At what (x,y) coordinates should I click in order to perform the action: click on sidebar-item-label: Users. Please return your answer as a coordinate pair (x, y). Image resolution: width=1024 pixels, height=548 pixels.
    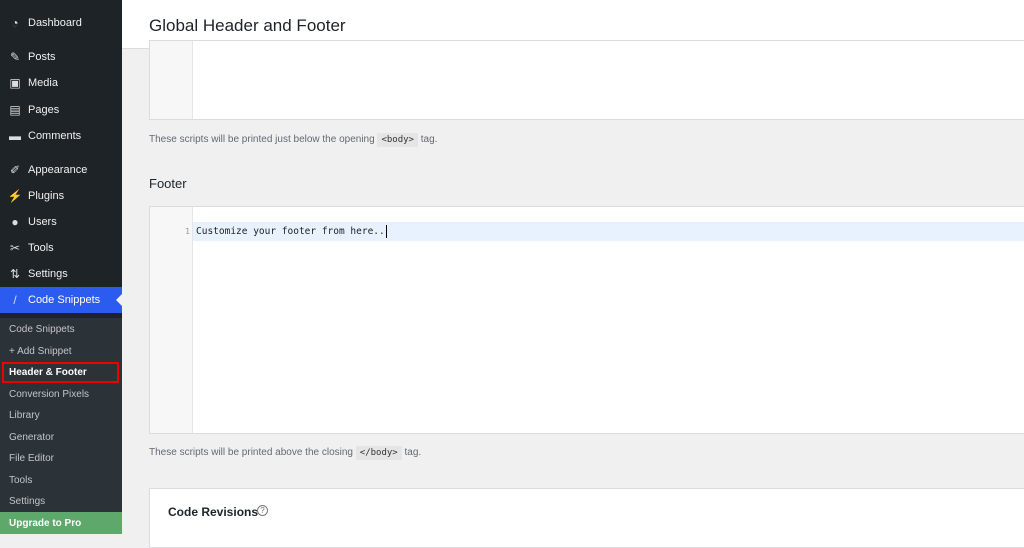
    Looking at the image, I should click on (42, 222).